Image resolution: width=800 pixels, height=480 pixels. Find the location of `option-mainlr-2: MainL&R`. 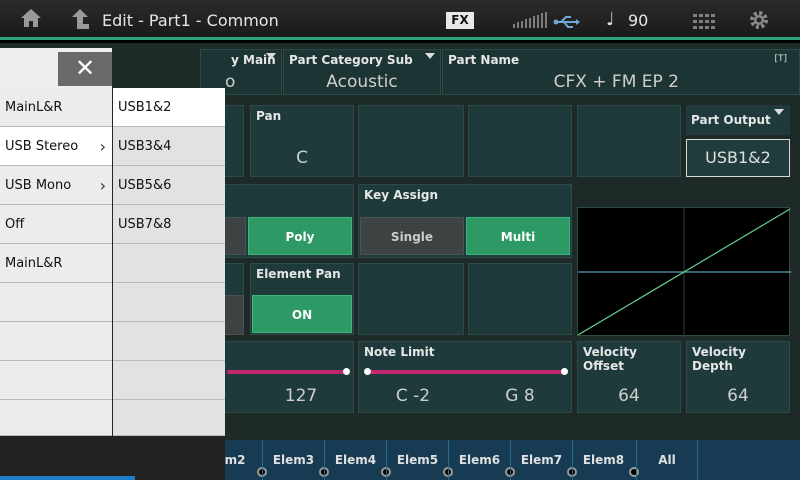

option-mainlr-2: MainL&R is located at coordinates (56, 263).